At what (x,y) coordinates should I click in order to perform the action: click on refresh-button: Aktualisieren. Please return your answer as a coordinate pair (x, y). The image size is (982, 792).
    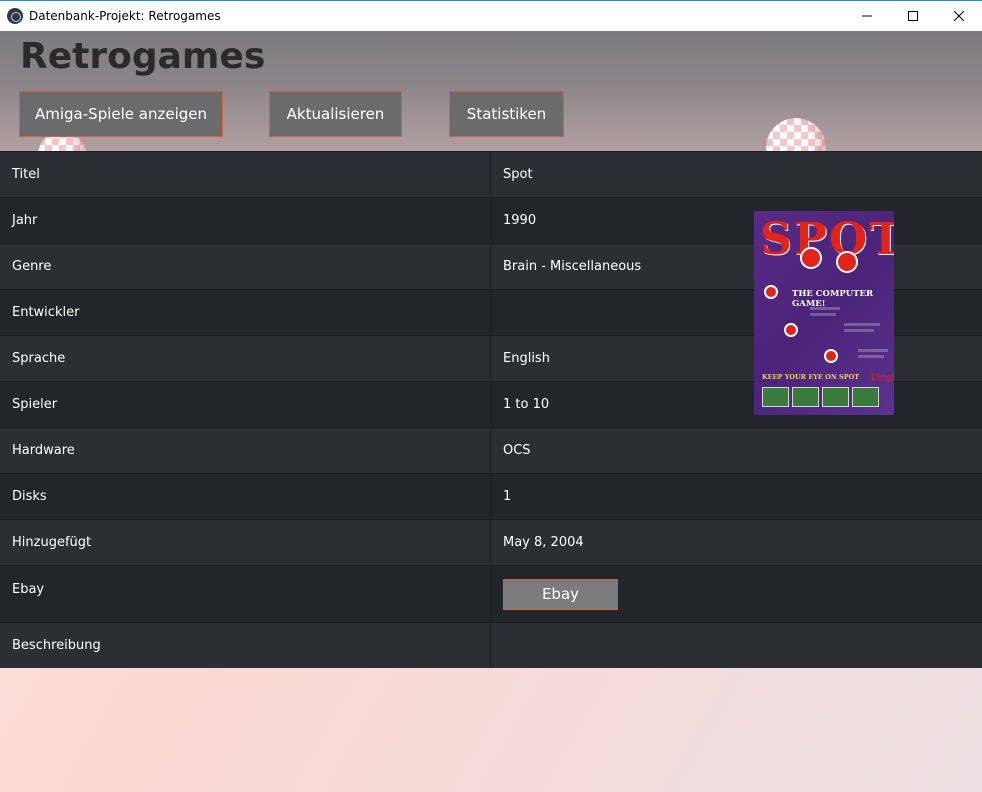
    Looking at the image, I should click on (335, 114).